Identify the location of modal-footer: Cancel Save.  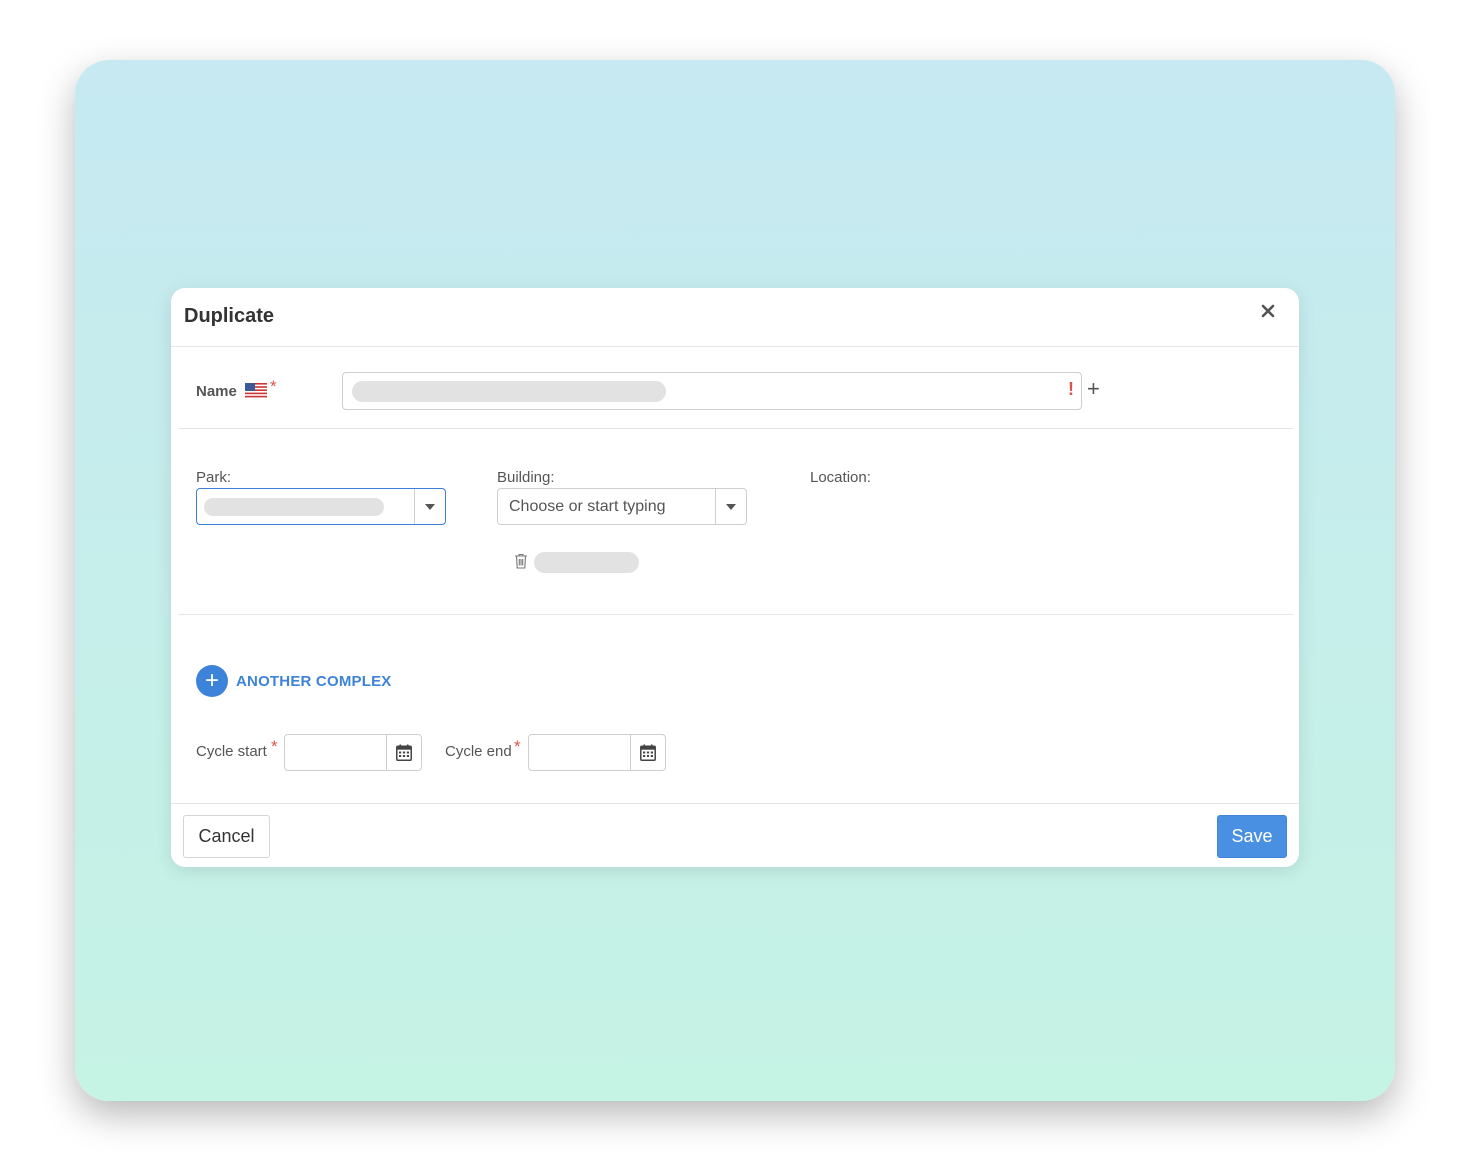
(735, 835).